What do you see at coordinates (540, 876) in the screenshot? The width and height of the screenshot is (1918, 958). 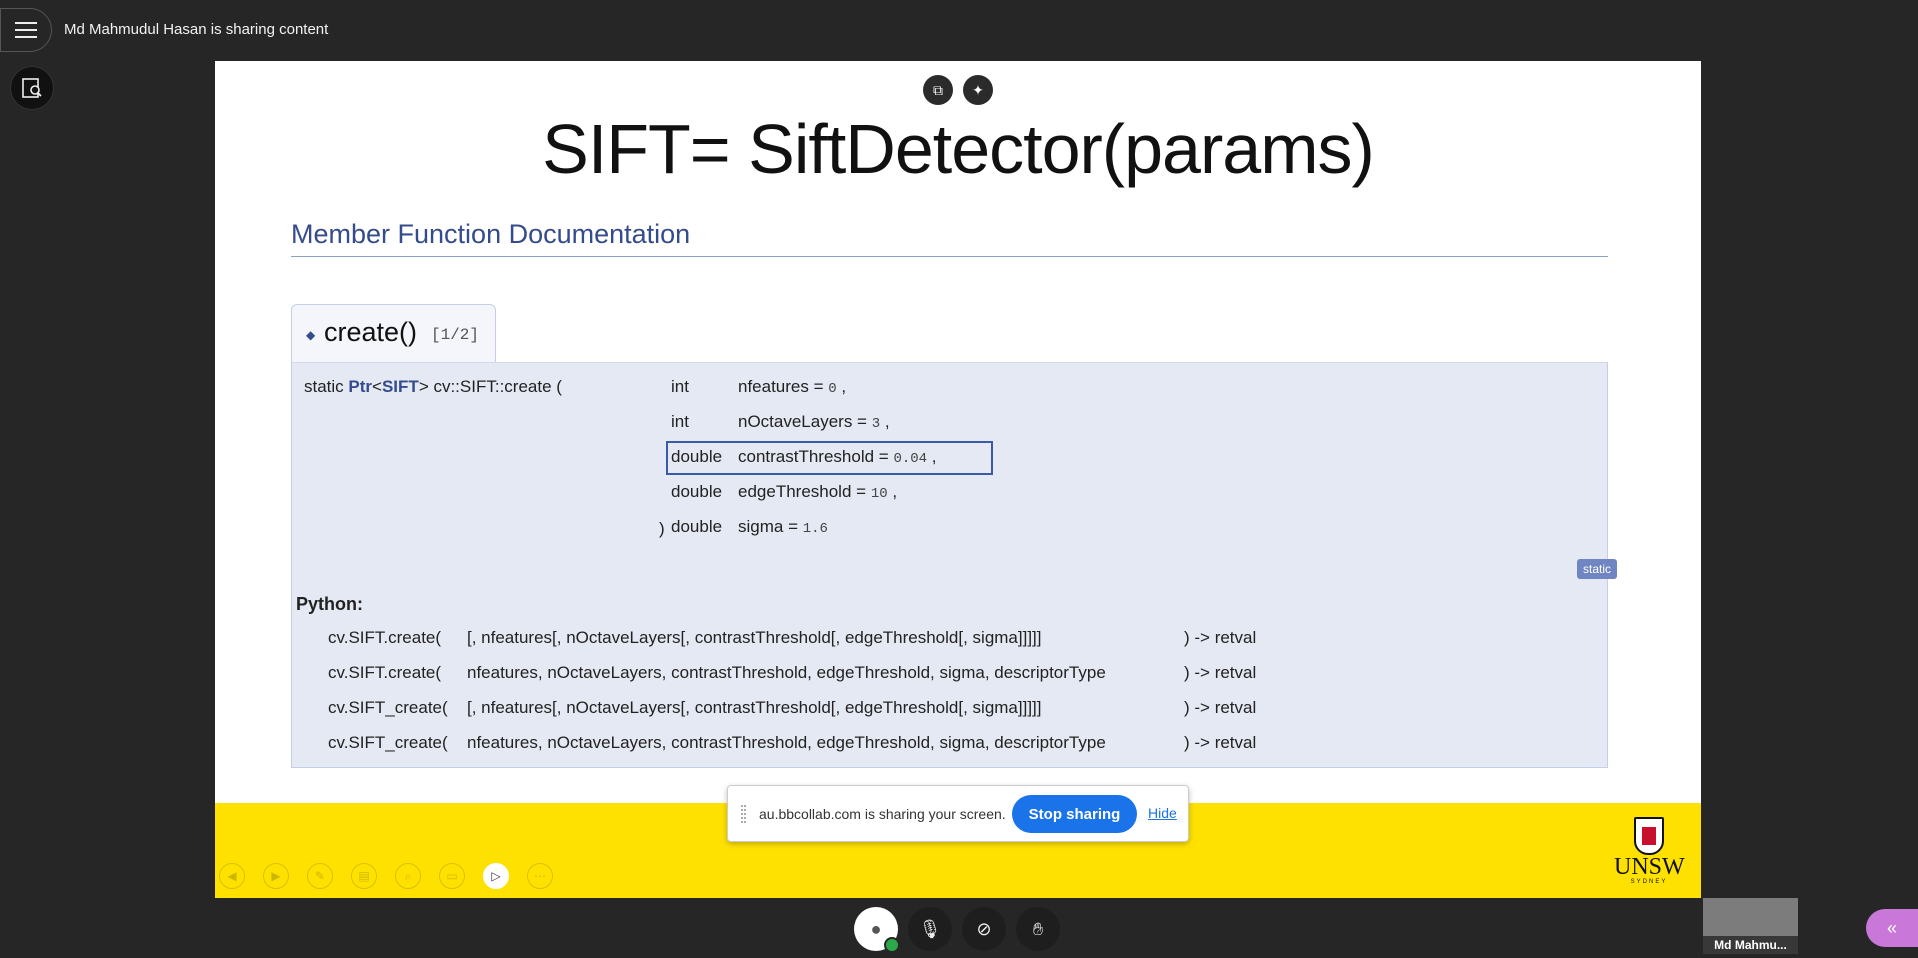 I see `more-icon: ⋯` at bounding box center [540, 876].